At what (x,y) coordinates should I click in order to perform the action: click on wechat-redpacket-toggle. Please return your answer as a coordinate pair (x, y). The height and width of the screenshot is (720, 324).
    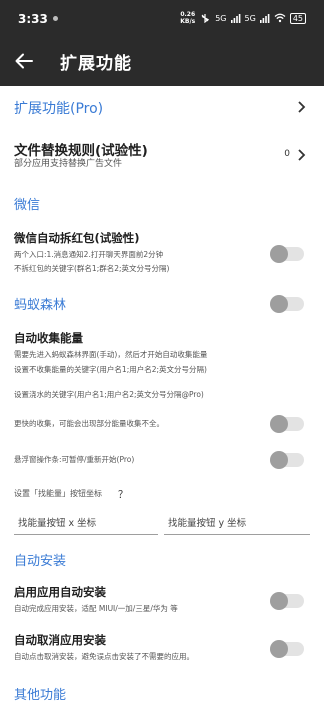
    Looking at the image, I should click on (287, 254).